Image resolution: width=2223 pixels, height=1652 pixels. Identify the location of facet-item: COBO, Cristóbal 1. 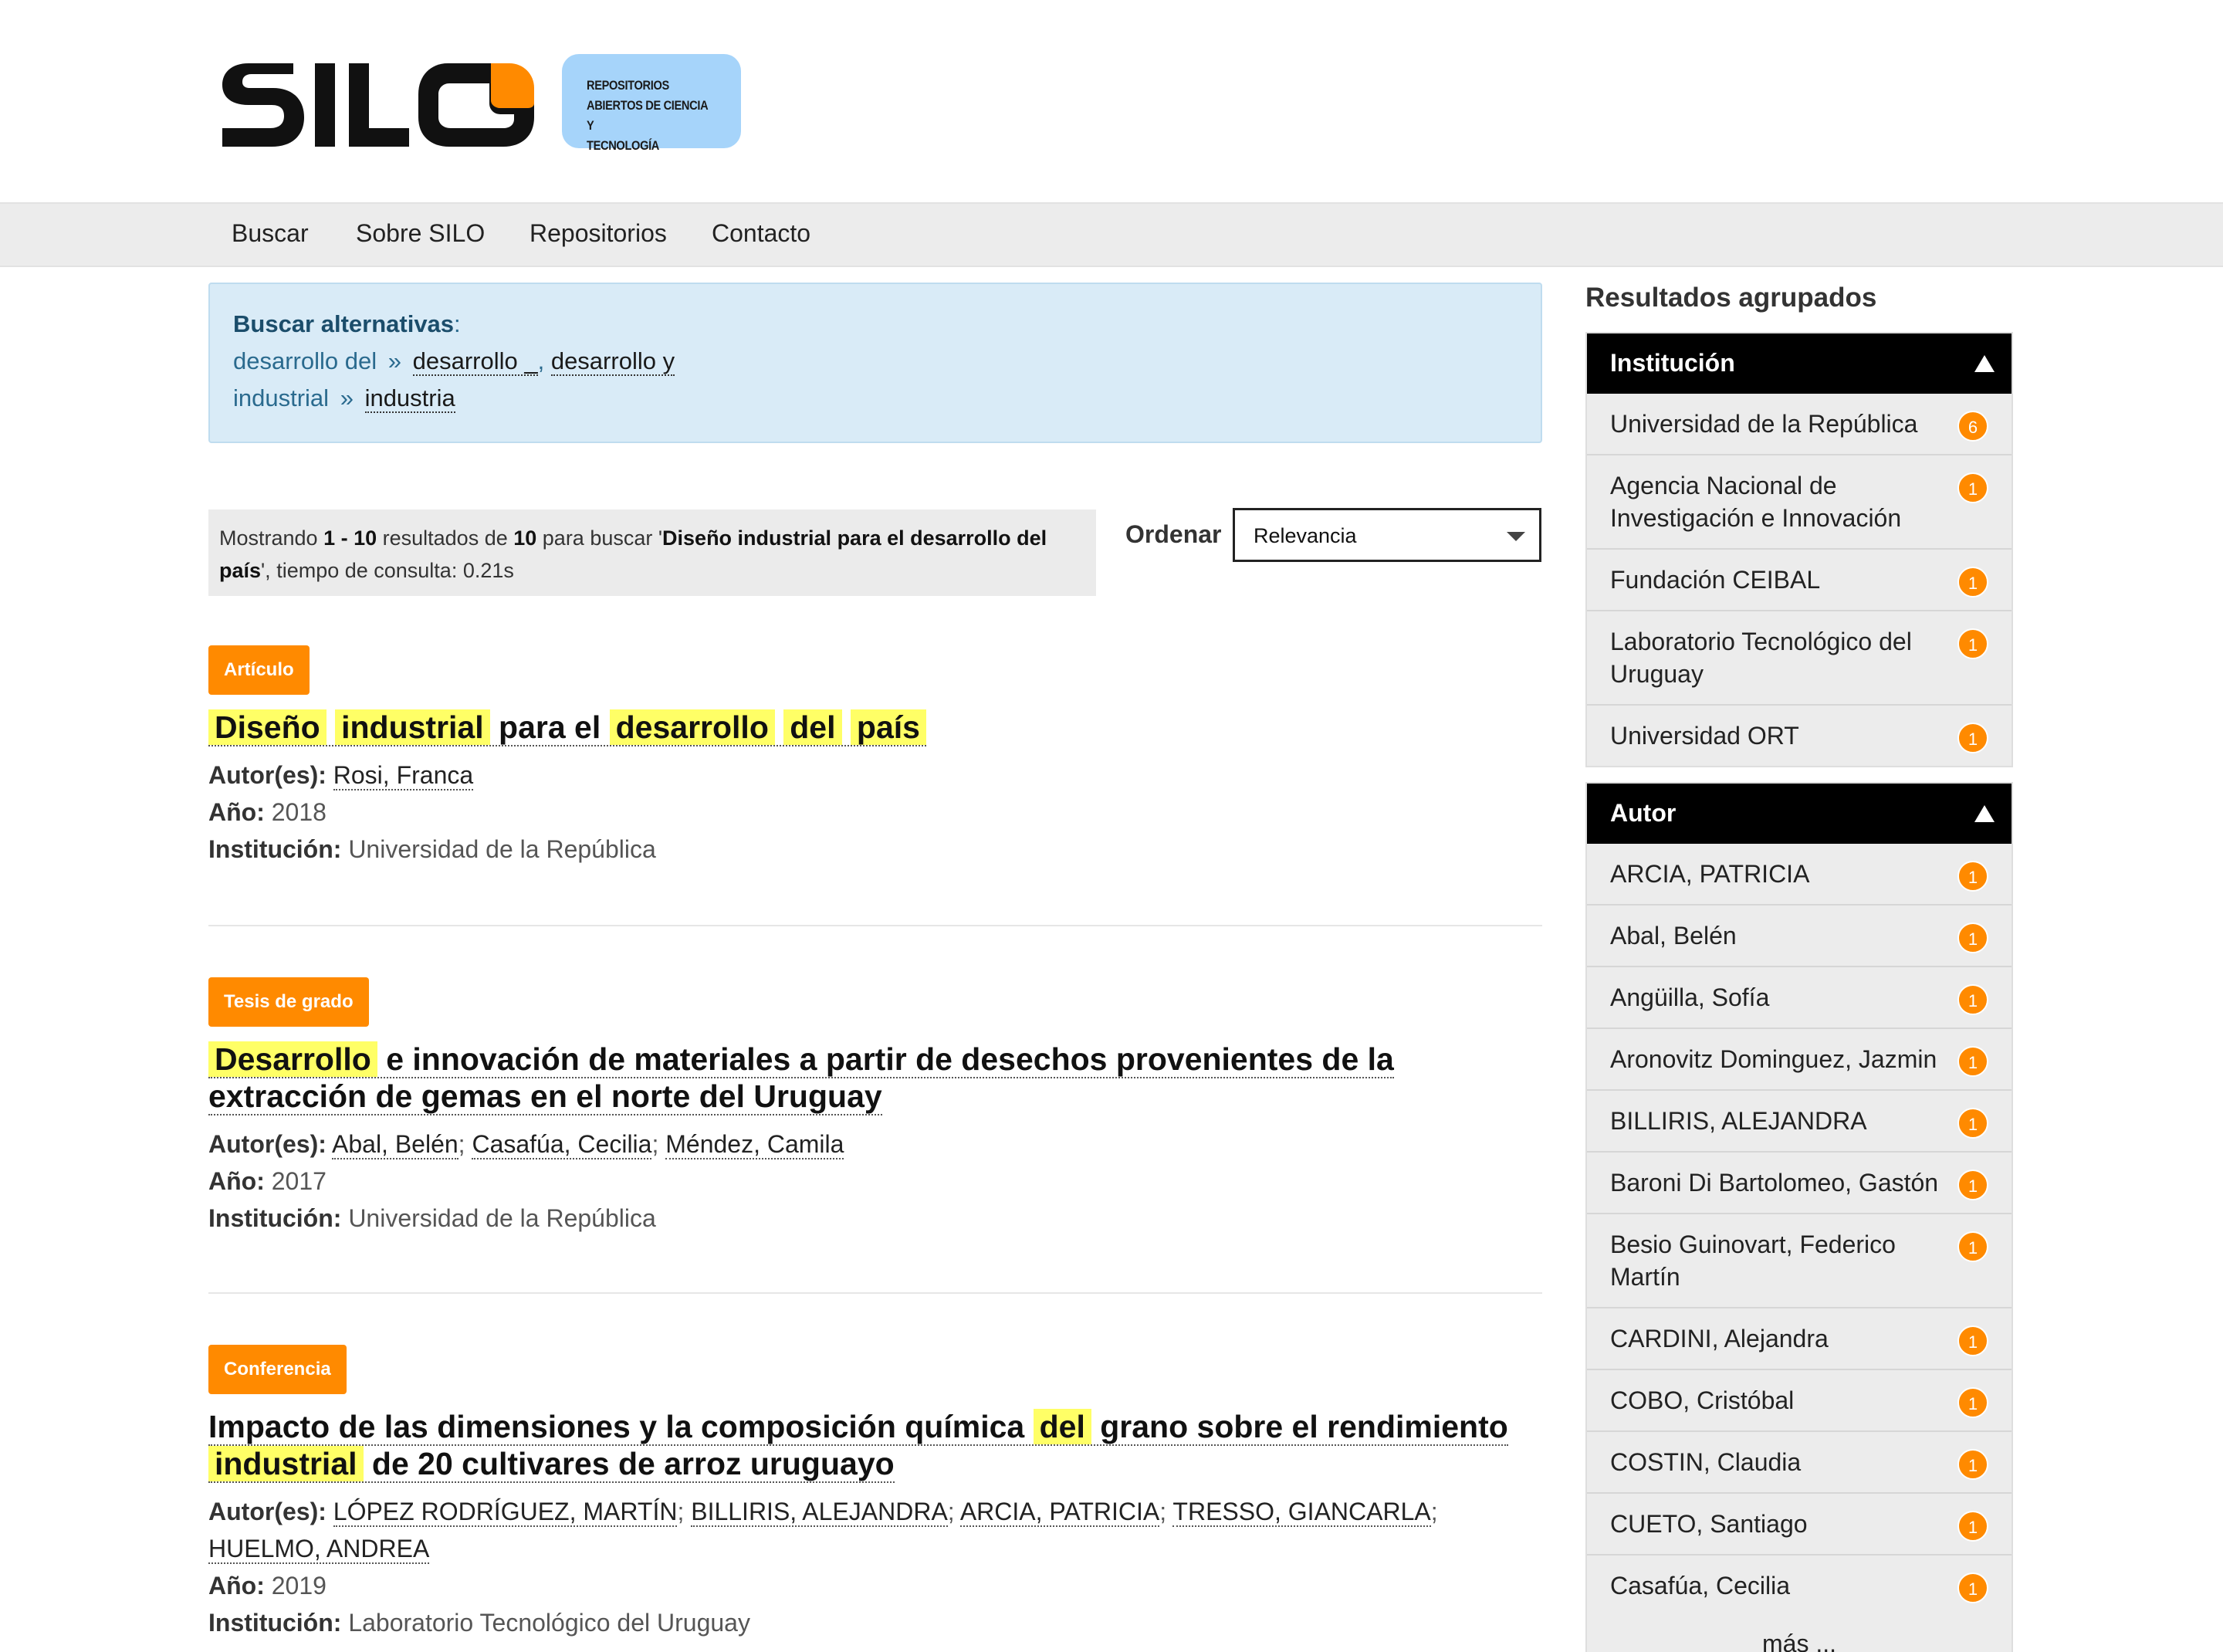
(1799, 1401).